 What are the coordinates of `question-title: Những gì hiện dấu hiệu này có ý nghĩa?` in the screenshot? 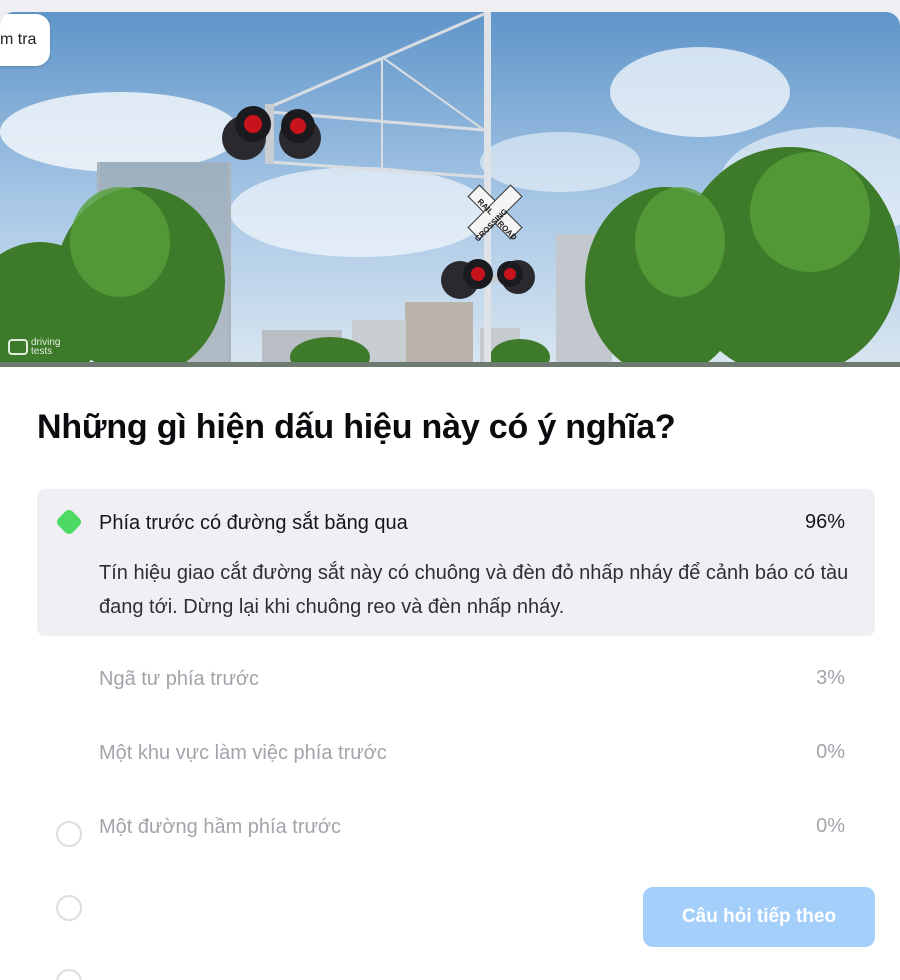 It's located at (356, 427).